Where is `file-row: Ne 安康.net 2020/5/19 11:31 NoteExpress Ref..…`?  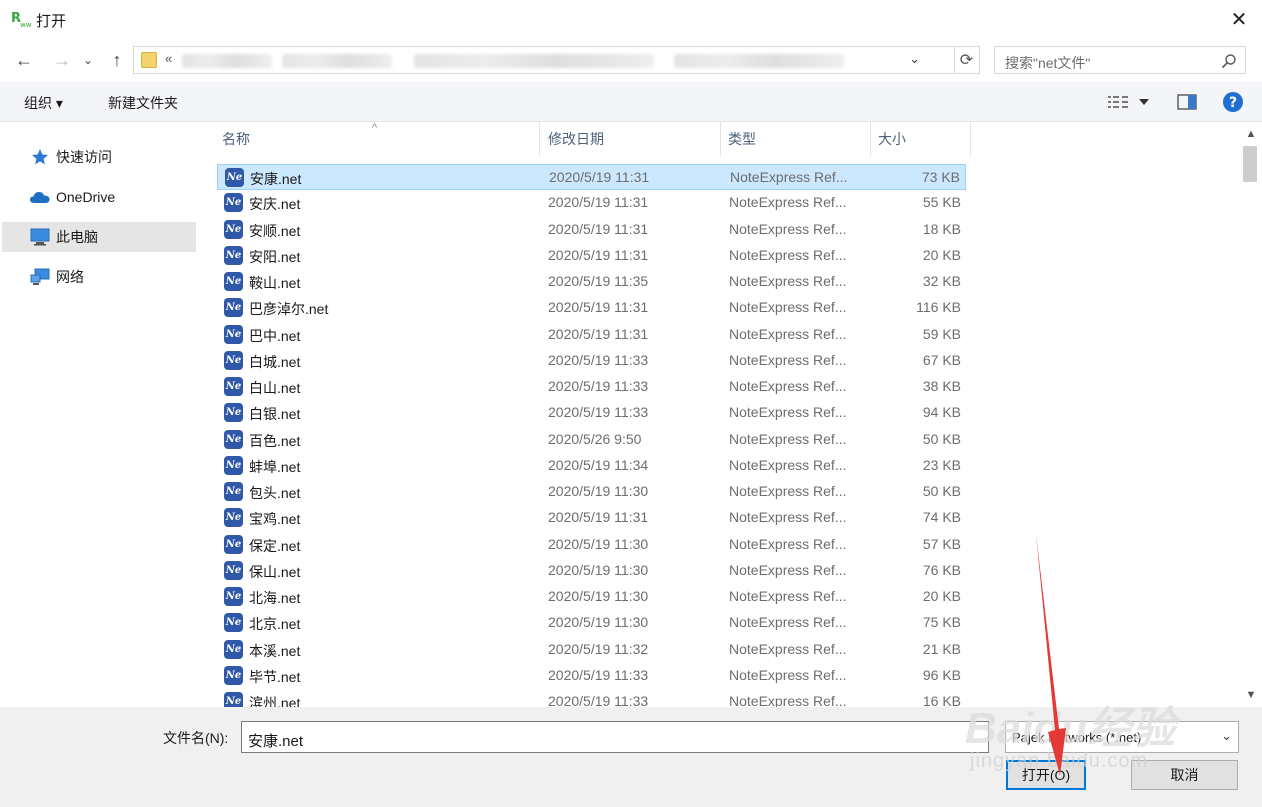 file-row: Ne 安康.net 2020/5/19 11:31 NoteExpress Ref..… is located at coordinates (591, 177).